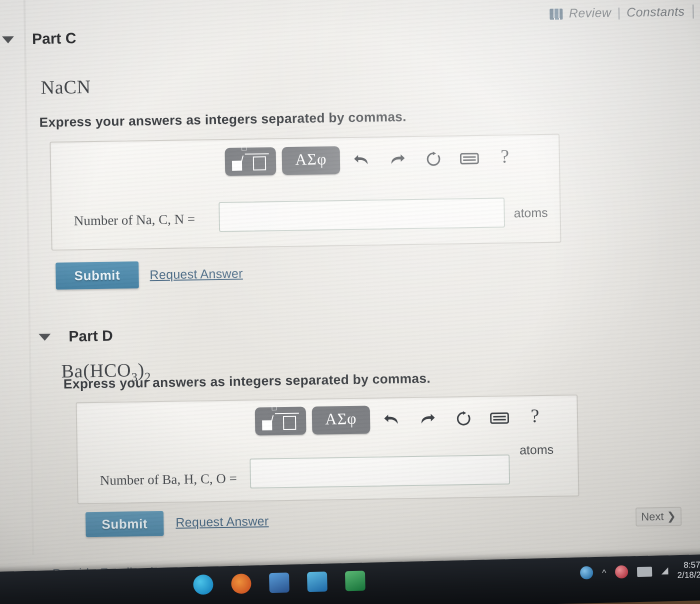 Image resolution: width=700 pixels, height=604 pixels. I want to click on part-c-formula: NaCN, so click(66, 88).